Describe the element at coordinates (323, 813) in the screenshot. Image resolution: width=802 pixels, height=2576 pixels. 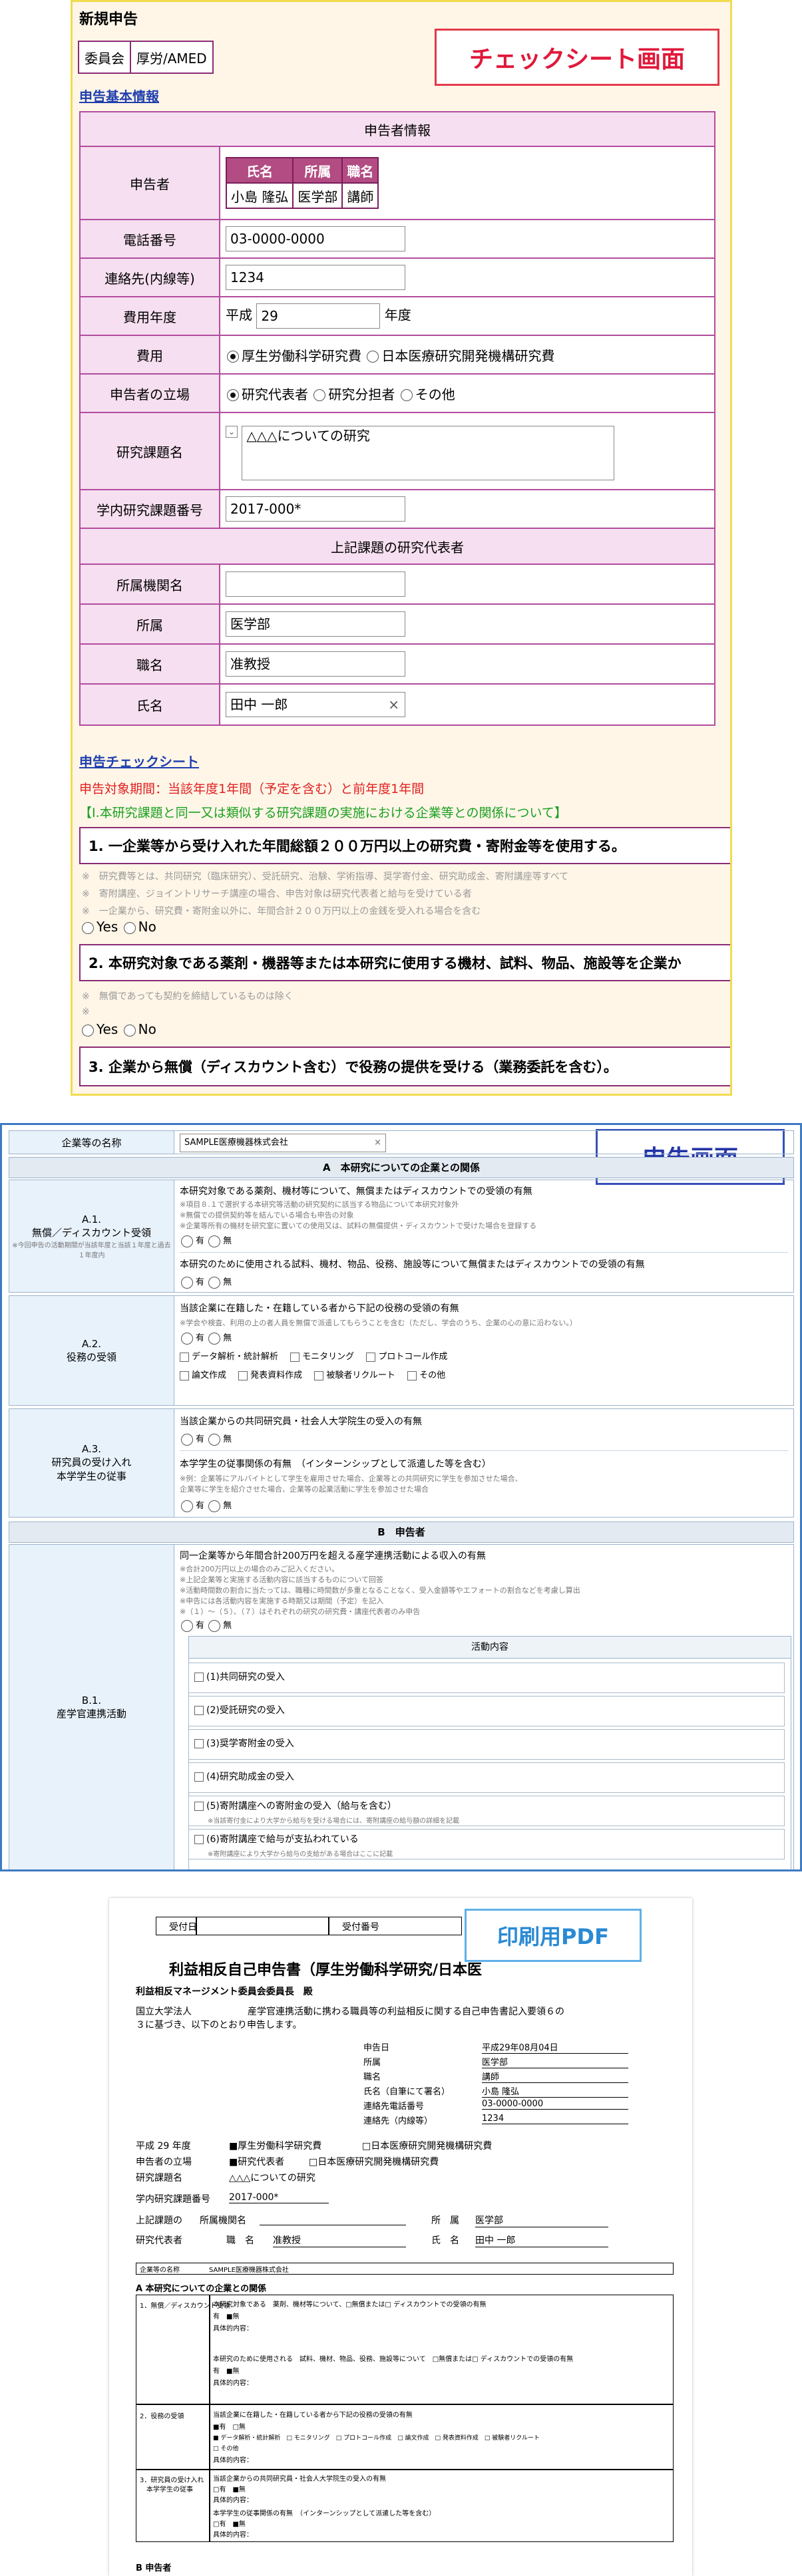
I see `section-i-title: 【I.本研究課題と同一又は類似する研究課題の実施における企業等との関係について】` at that location.